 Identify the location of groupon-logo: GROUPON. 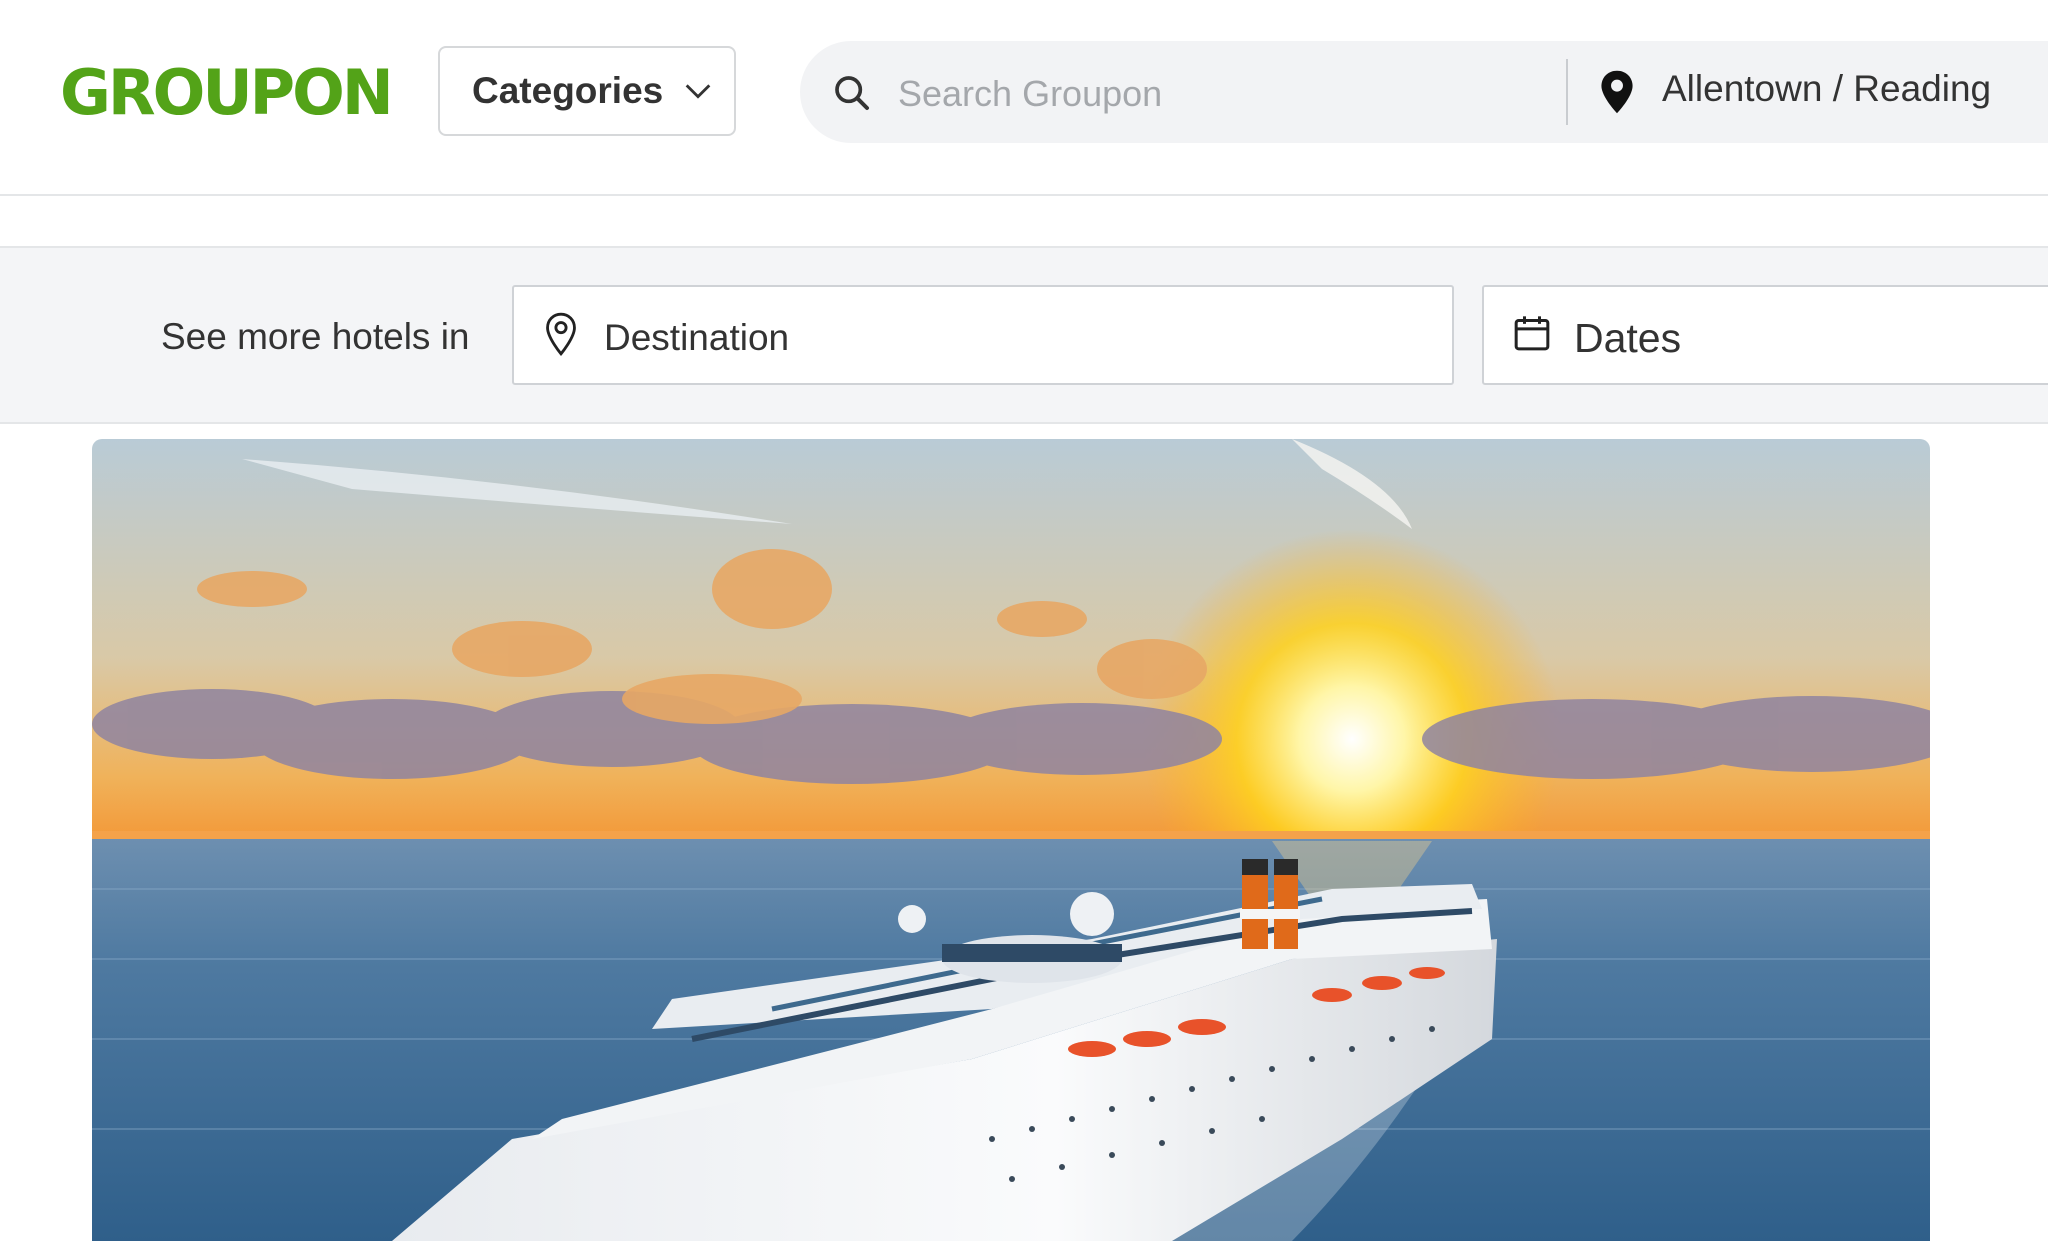
(227, 92).